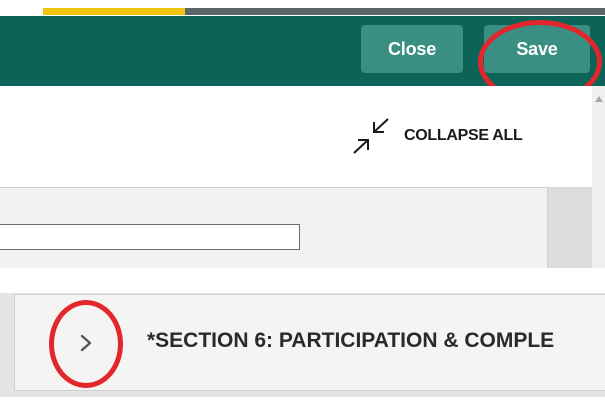 The height and width of the screenshot is (408, 605). Describe the element at coordinates (598, 177) in the screenshot. I see `vertical-scrollbar` at that location.